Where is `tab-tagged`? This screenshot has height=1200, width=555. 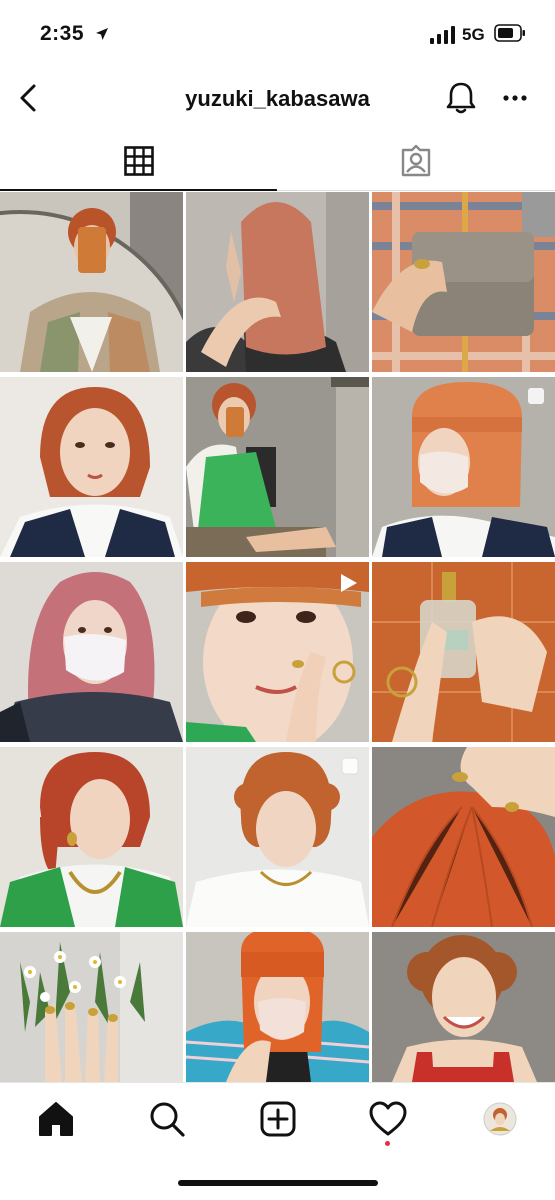
tab-tagged is located at coordinates (416, 160).